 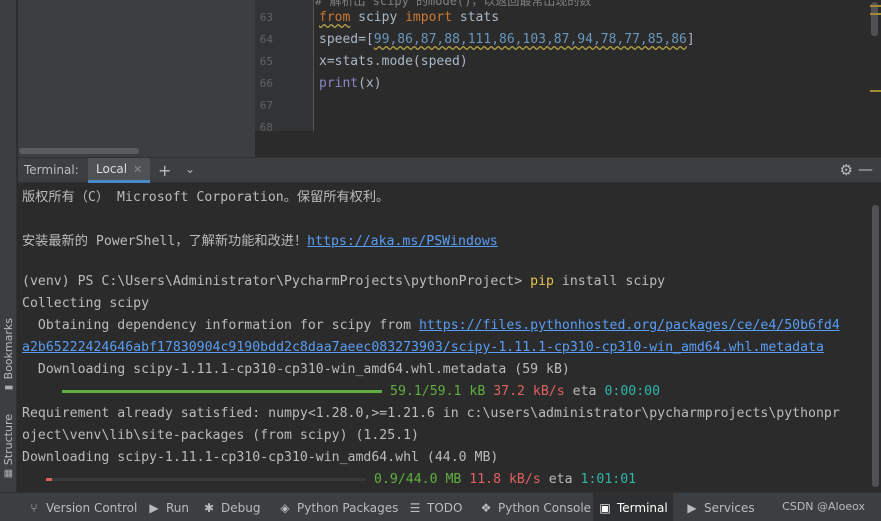 I want to click on line-number: 66, so click(x=266, y=83).